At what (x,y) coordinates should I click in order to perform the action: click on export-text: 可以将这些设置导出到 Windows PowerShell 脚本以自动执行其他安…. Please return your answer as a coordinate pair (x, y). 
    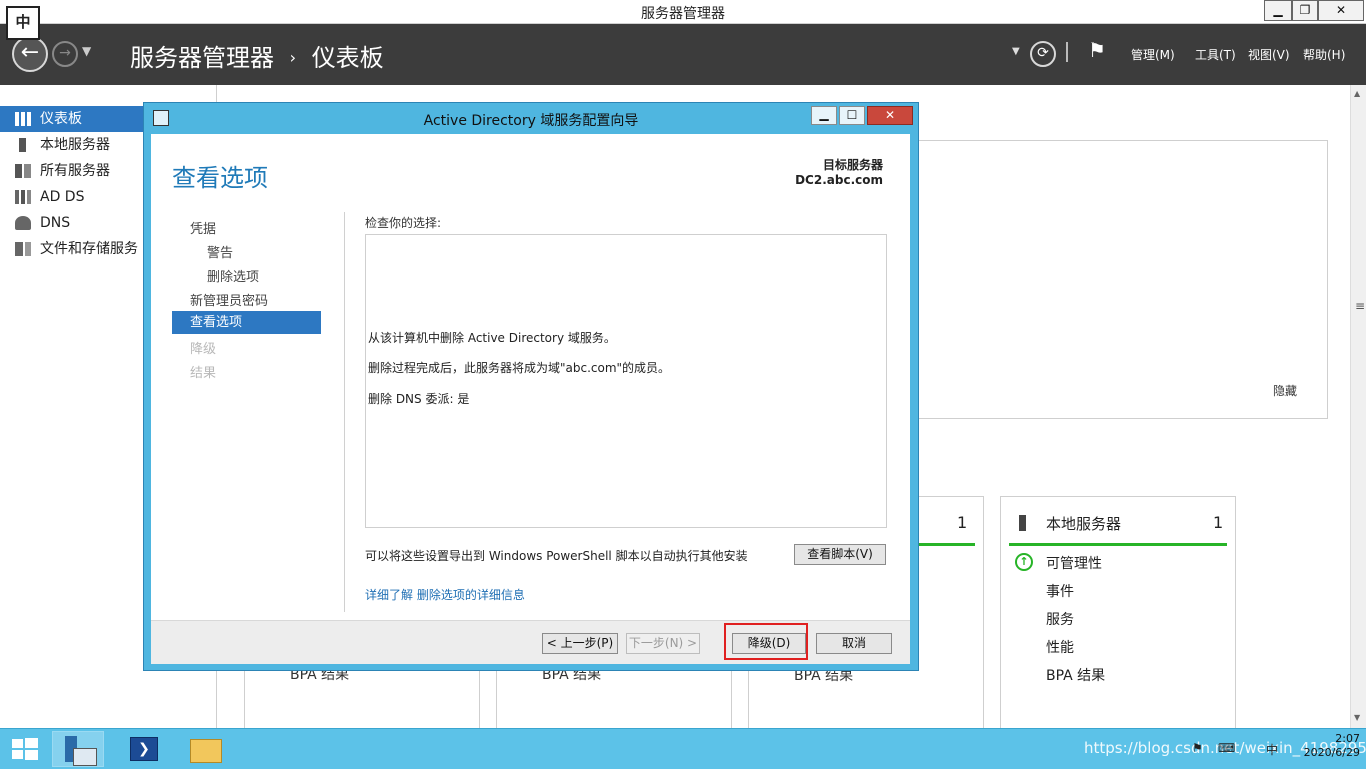
    Looking at the image, I should click on (556, 556).